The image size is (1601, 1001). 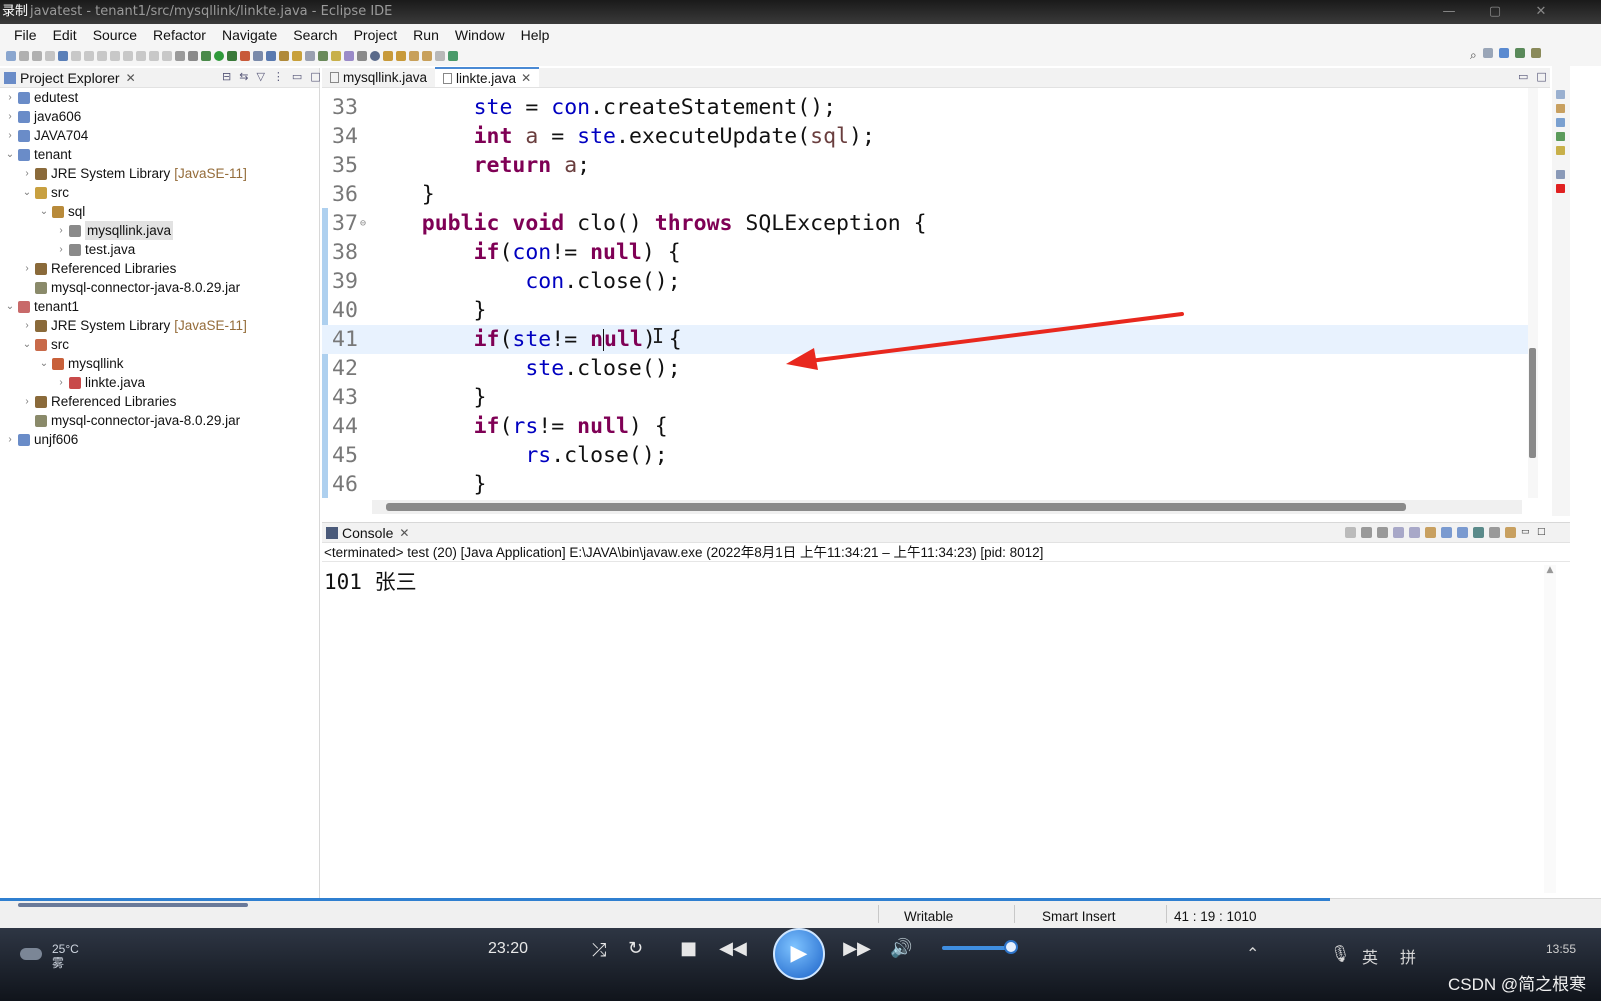 I want to click on editor-vertical-scrollbar, so click(x=1533, y=293).